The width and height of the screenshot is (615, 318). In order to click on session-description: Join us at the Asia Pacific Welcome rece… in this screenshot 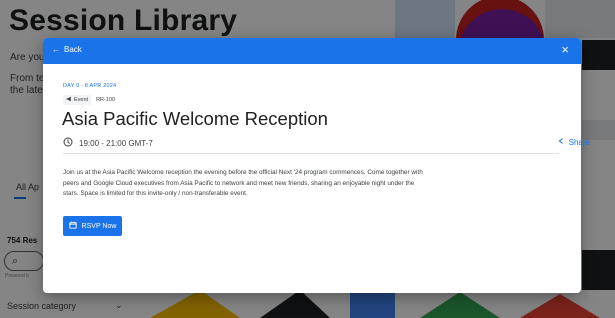, I will do `click(243, 183)`.